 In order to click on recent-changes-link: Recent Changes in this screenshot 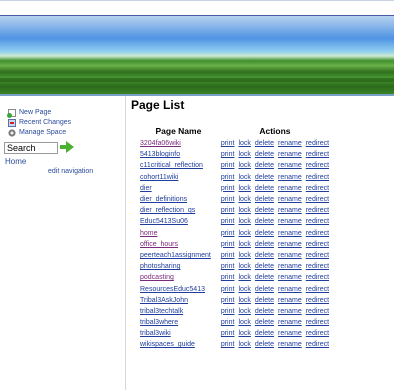, I will do `click(39, 122)`.